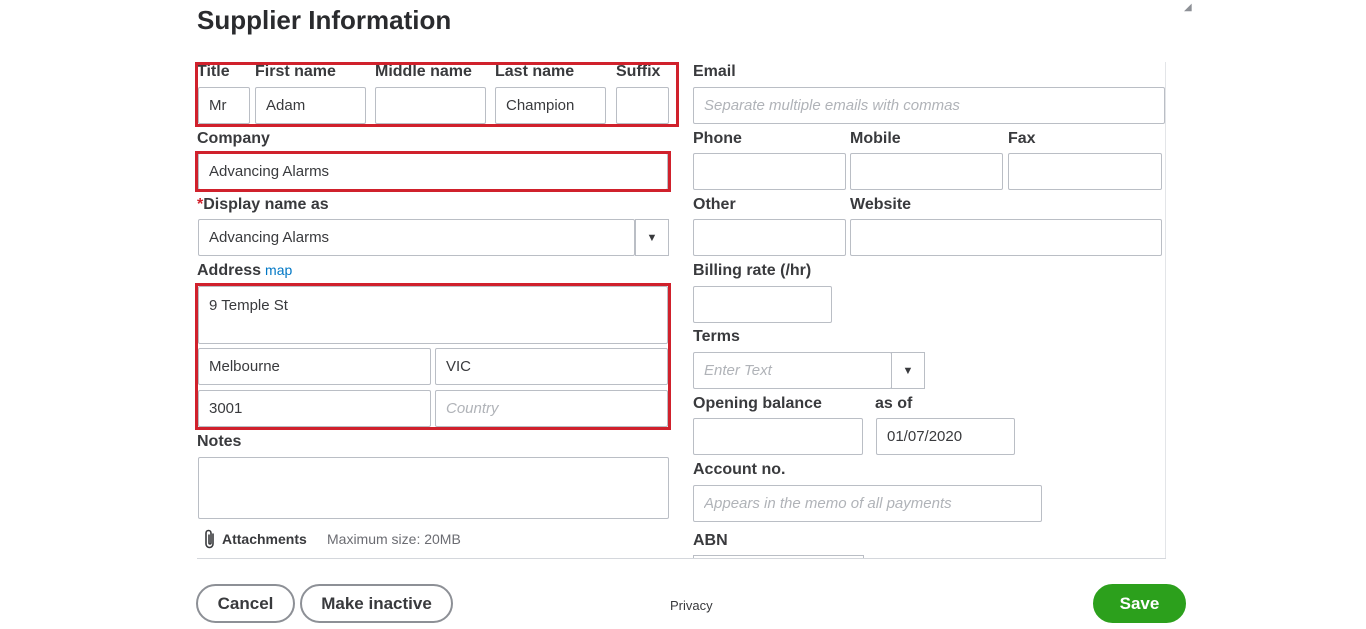  What do you see at coordinates (1188, 7) in the screenshot?
I see `resize-corner-icon: ◢` at bounding box center [1188, 7].